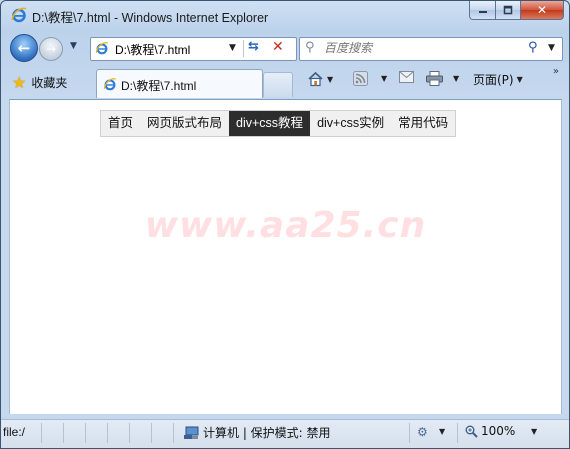 Image resolution: width=570 pixels, height=449 pixels. Describe the element at coordinates (434, 78) in the screenshot. I see `printer-icon` at that location.